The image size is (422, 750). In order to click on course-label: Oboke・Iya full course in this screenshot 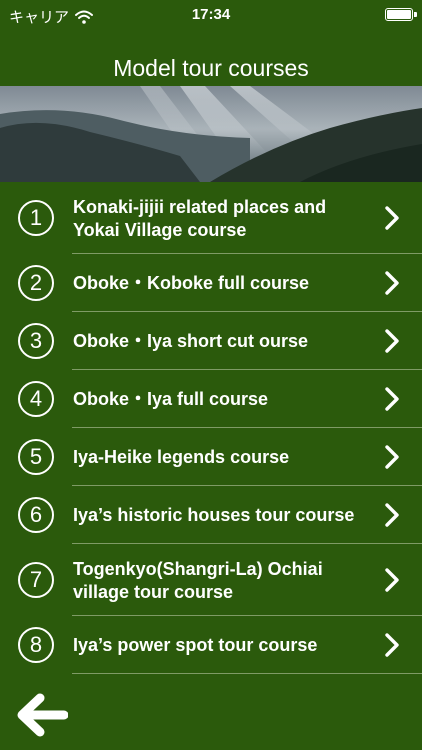, I will do `click(171, 399)`.